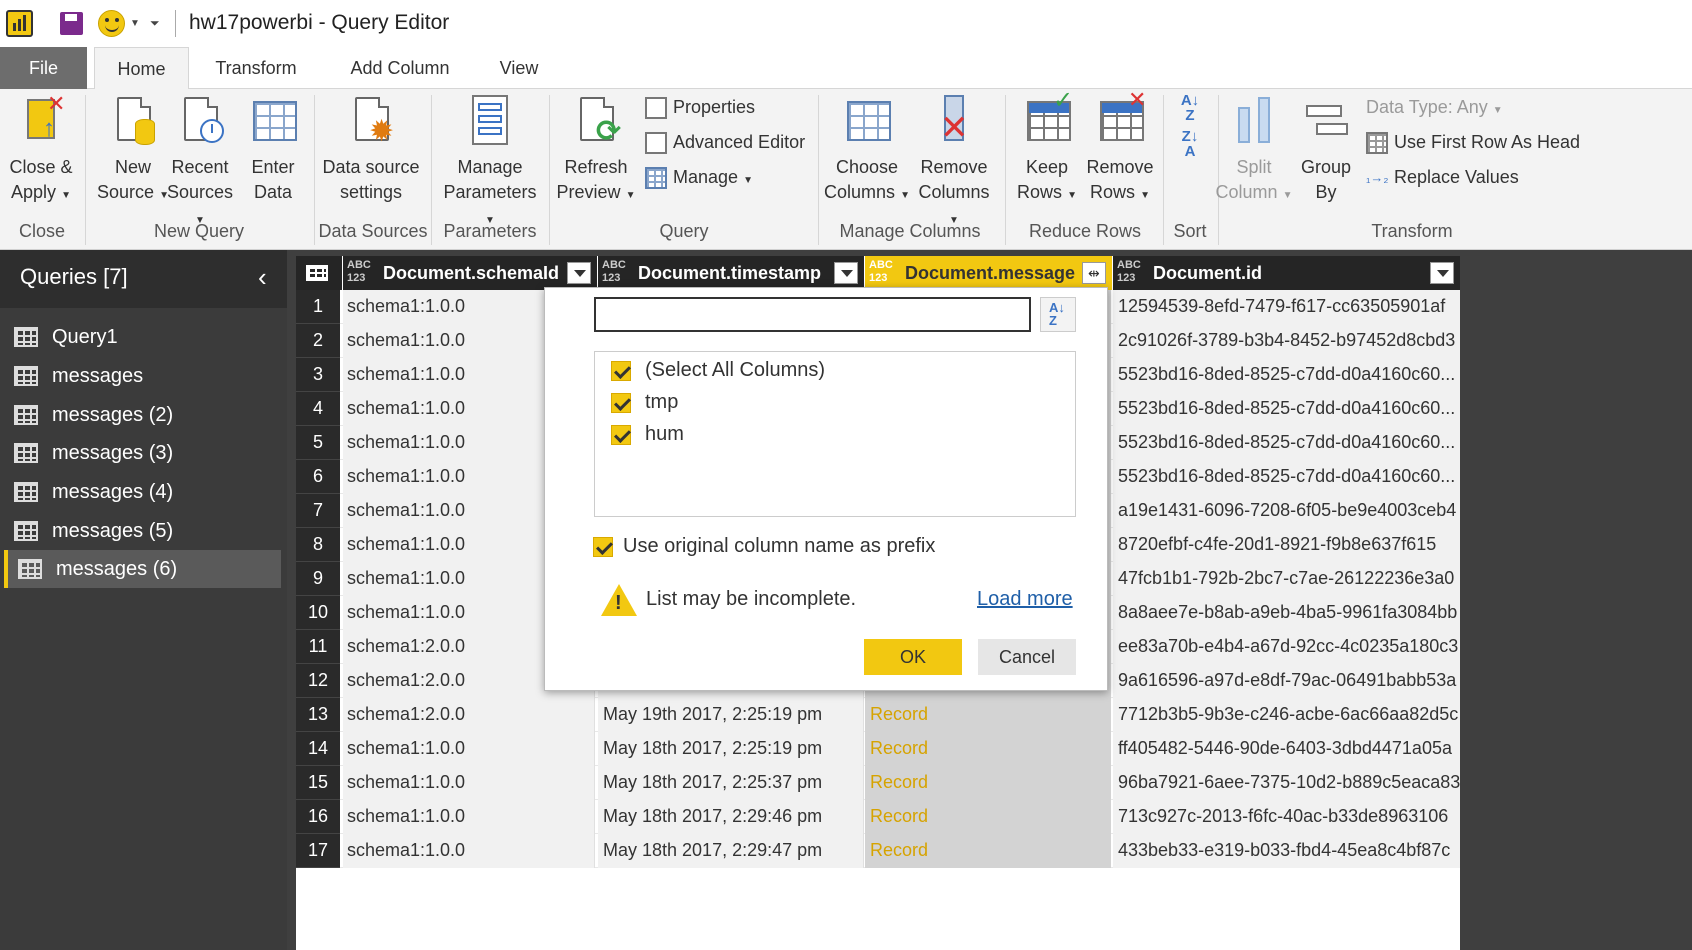 This screenshot has height=950, width=1692. What do you see at coordinates (913, 657) in the screenshot?
I see `ok-button: OK` at bounding box center [913, 657].